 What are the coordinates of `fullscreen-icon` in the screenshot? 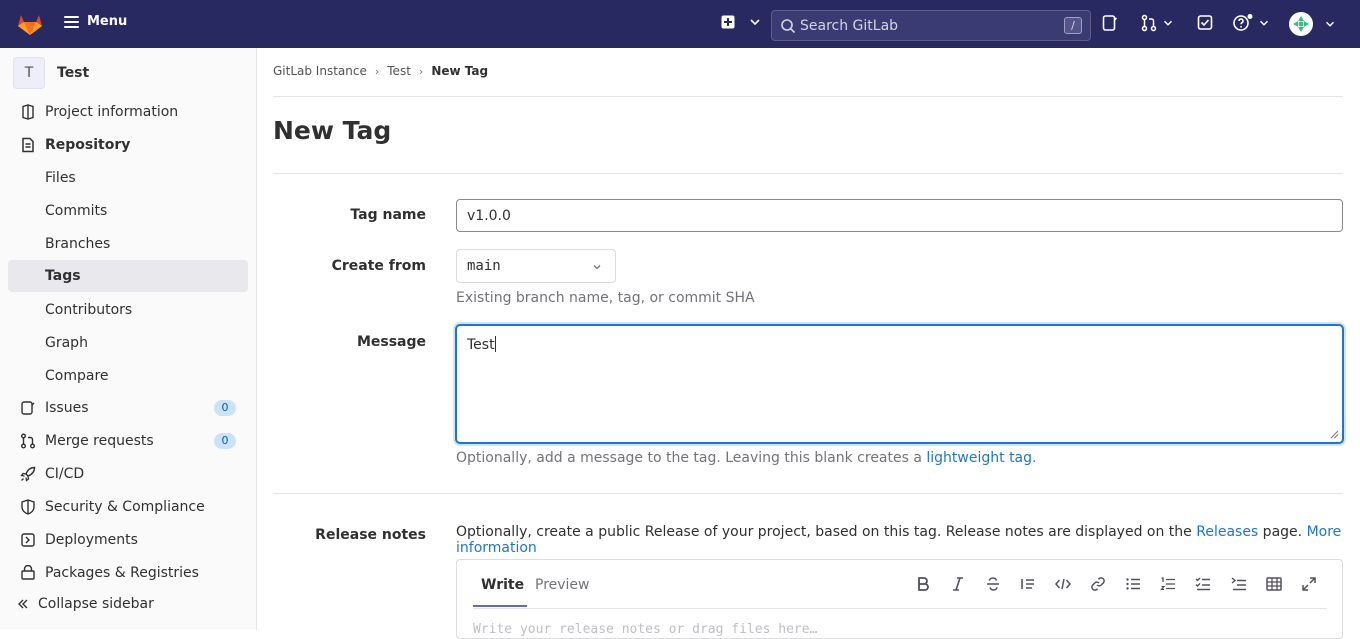 It's located at (1309, 584).